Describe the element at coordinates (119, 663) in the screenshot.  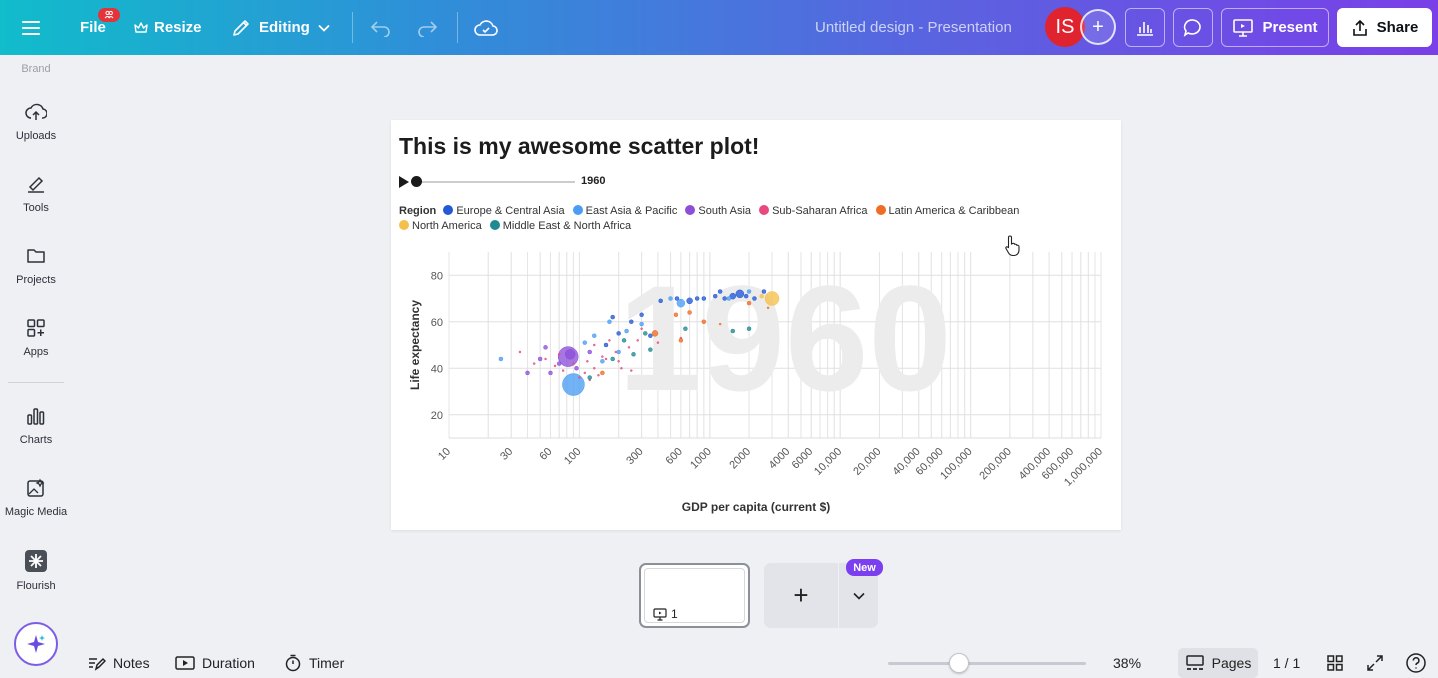
I see `notes-button: Notes` at that location.